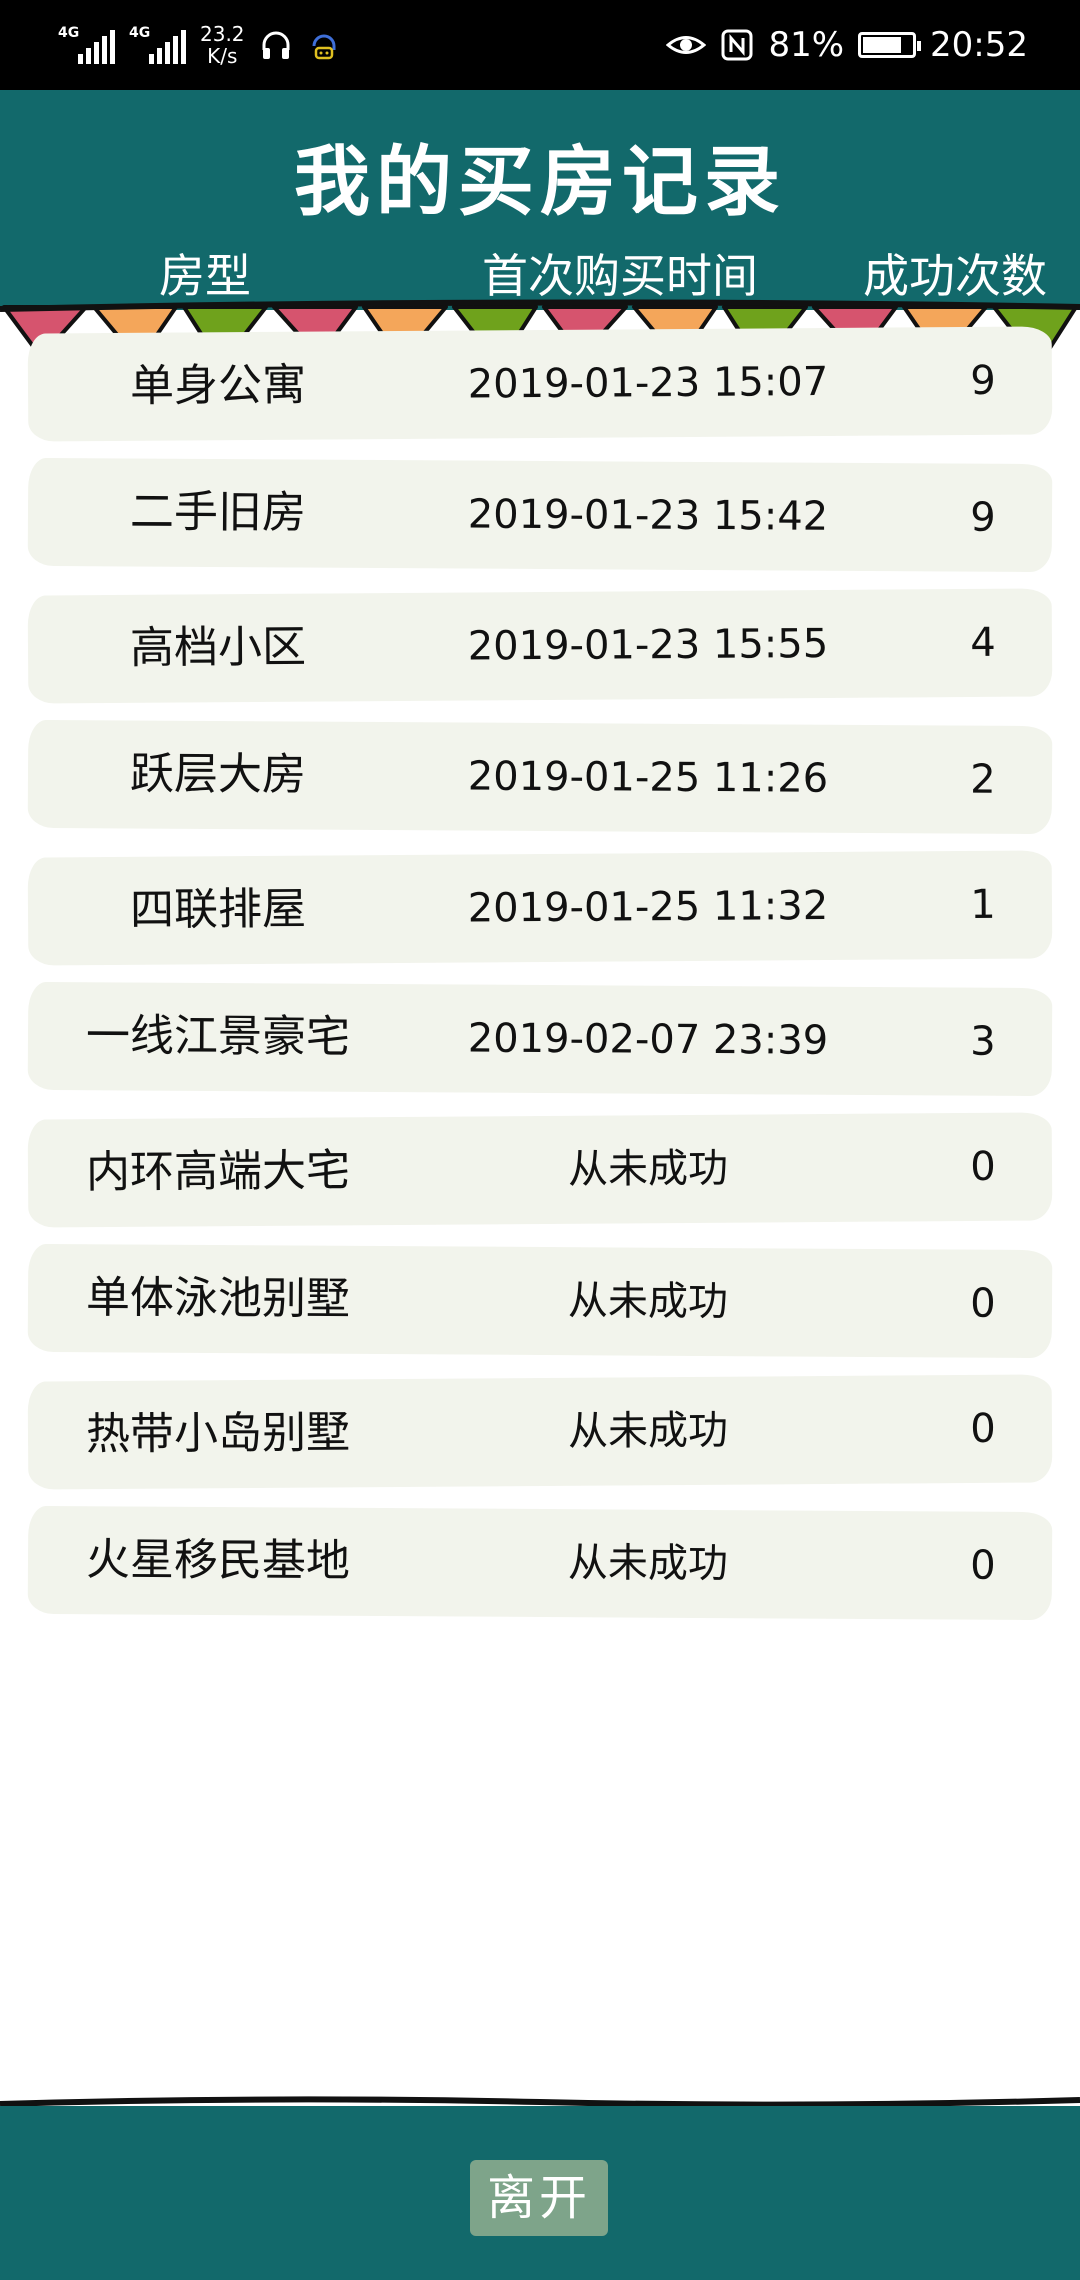 The image size is (1080, 2280). What do you see at coordinates (324, 47) in the screenshot?
I see `assistant-notification-icon` at bounding box center [324, 47].